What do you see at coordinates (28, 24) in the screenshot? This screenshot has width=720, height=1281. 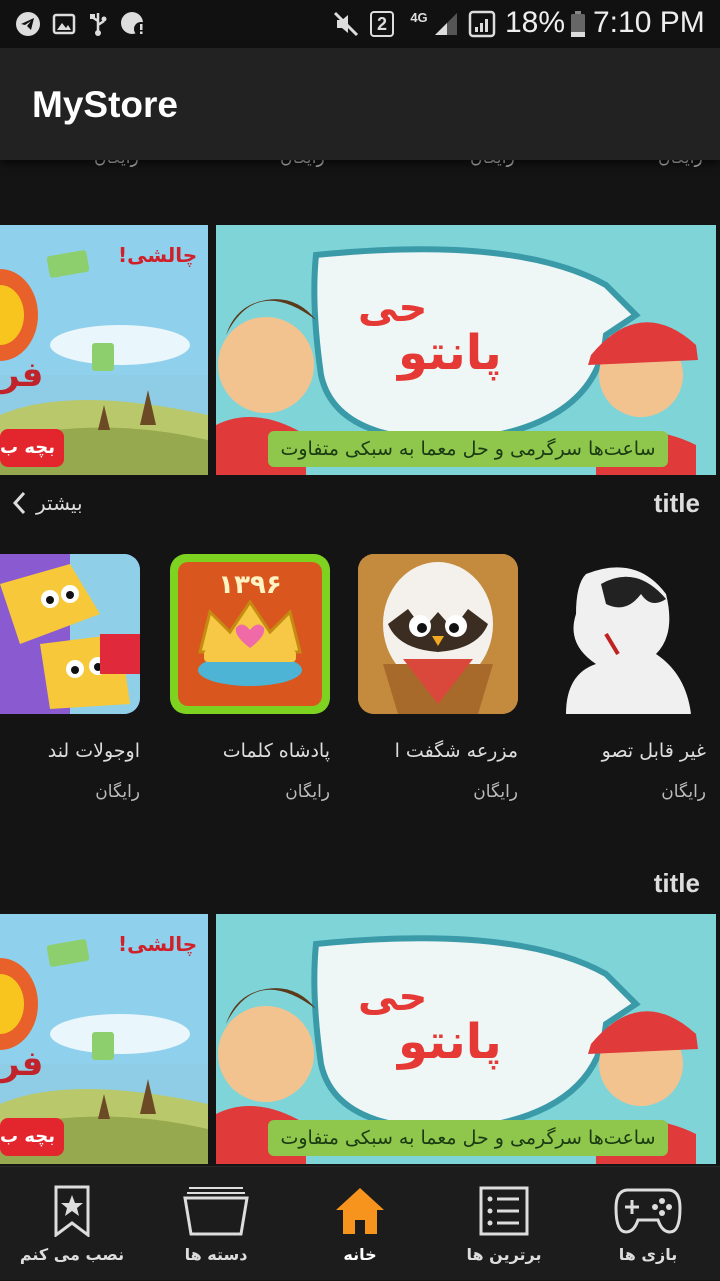 I see `telegram-icon` at bounding box center [28, 24].